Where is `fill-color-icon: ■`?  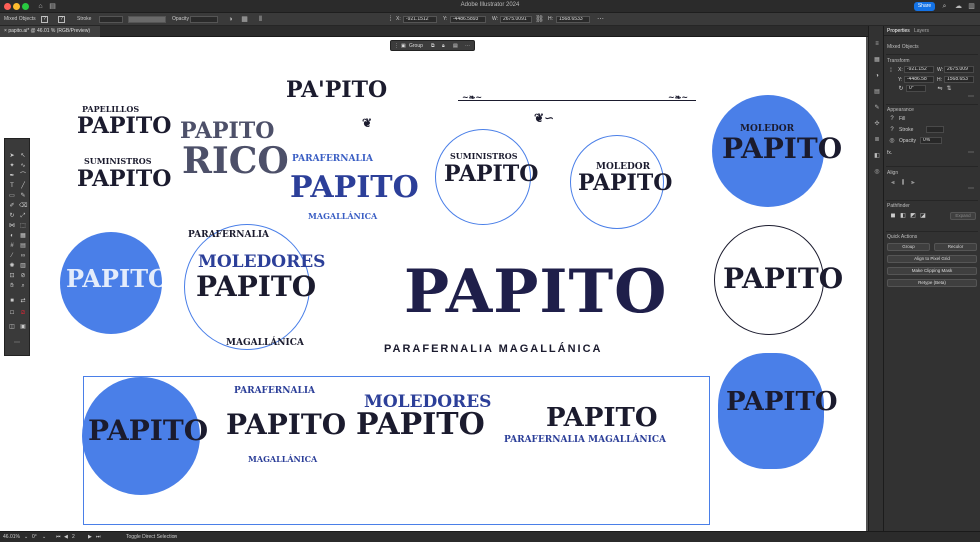
fill-color-icon: ■ is located at coordinates (12, 301).